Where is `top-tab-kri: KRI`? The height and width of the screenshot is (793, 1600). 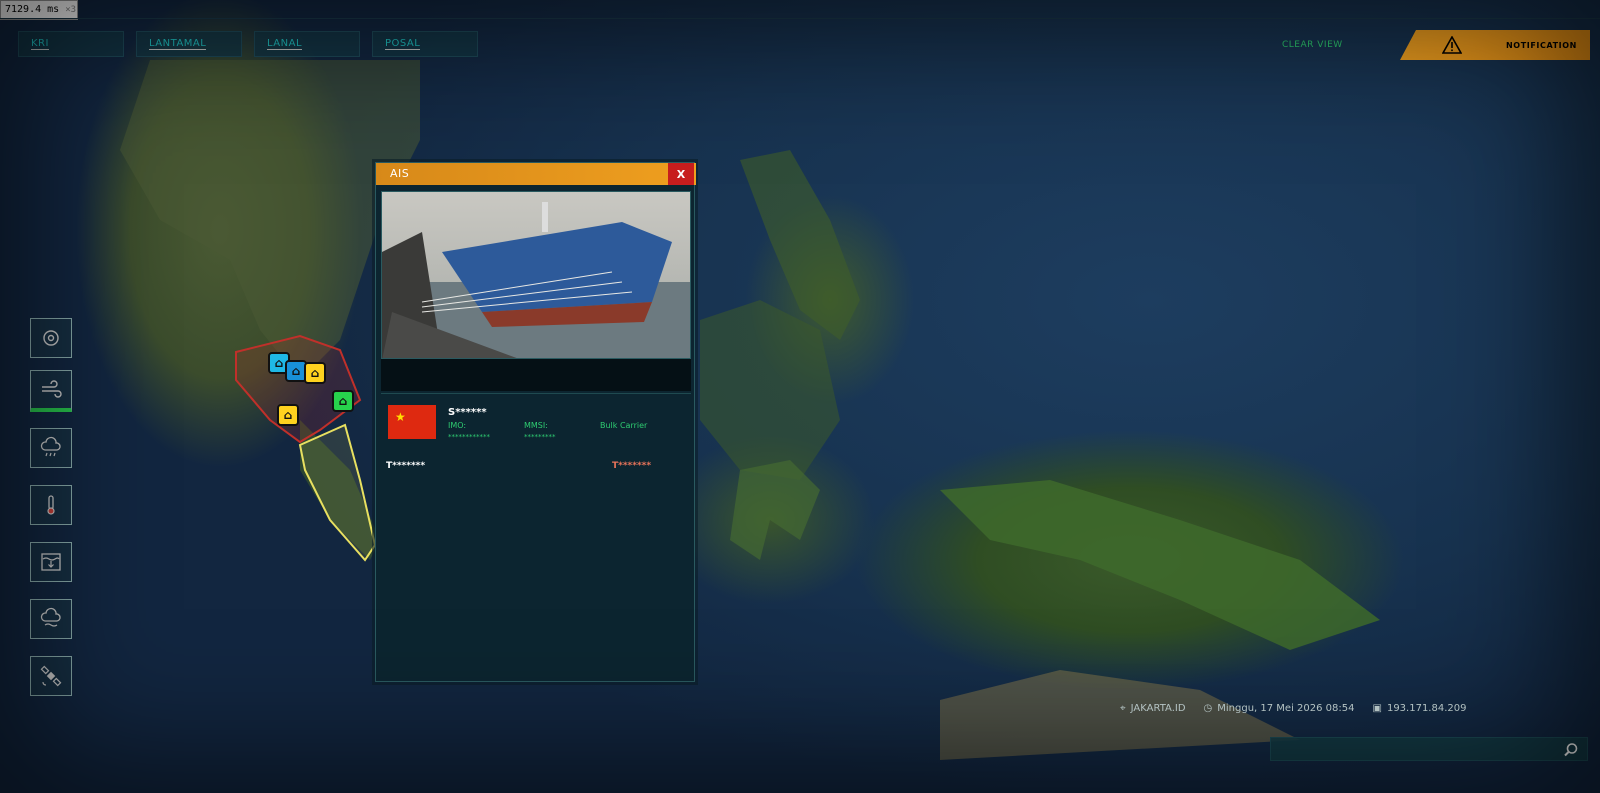
top-tab-kri: KRI is located at coordinates (71, 44).